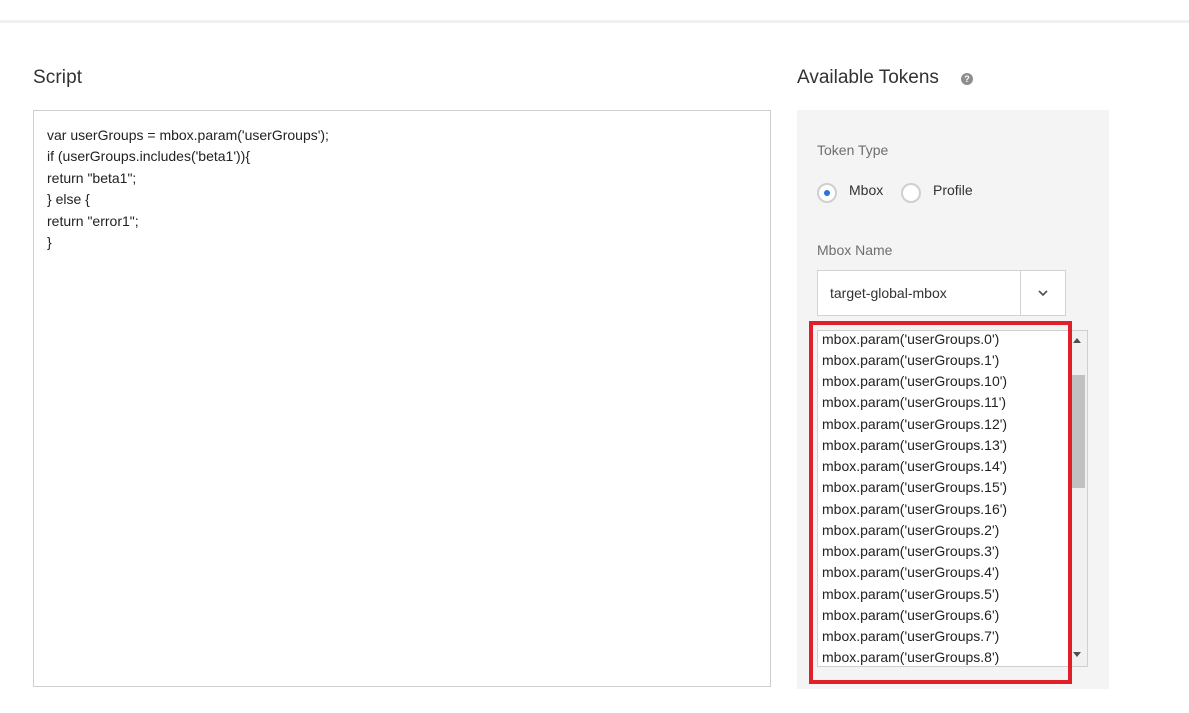 The image size is (1189, 713). Describe the element at coordinates (855, 250) in the screenshot. I see `mbox-name-label: Mbox Name` at that location.